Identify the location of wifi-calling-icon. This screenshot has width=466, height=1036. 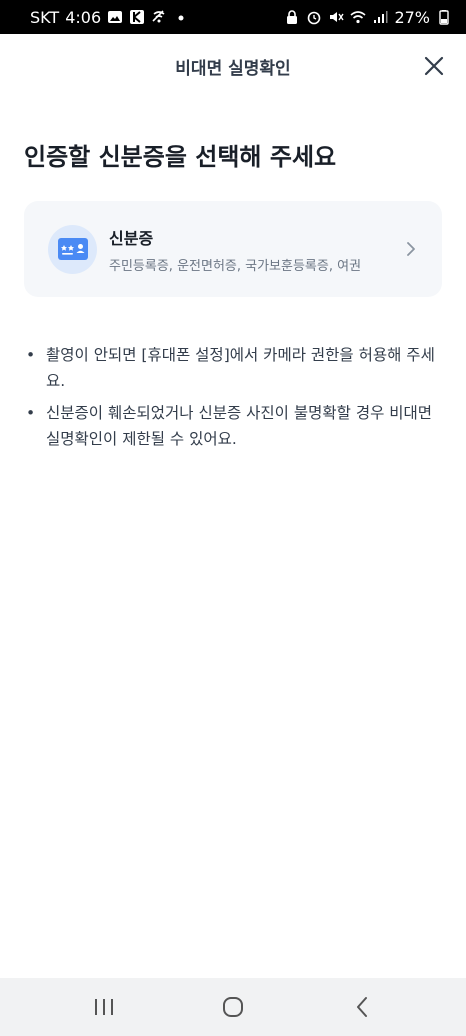
(159, 17).